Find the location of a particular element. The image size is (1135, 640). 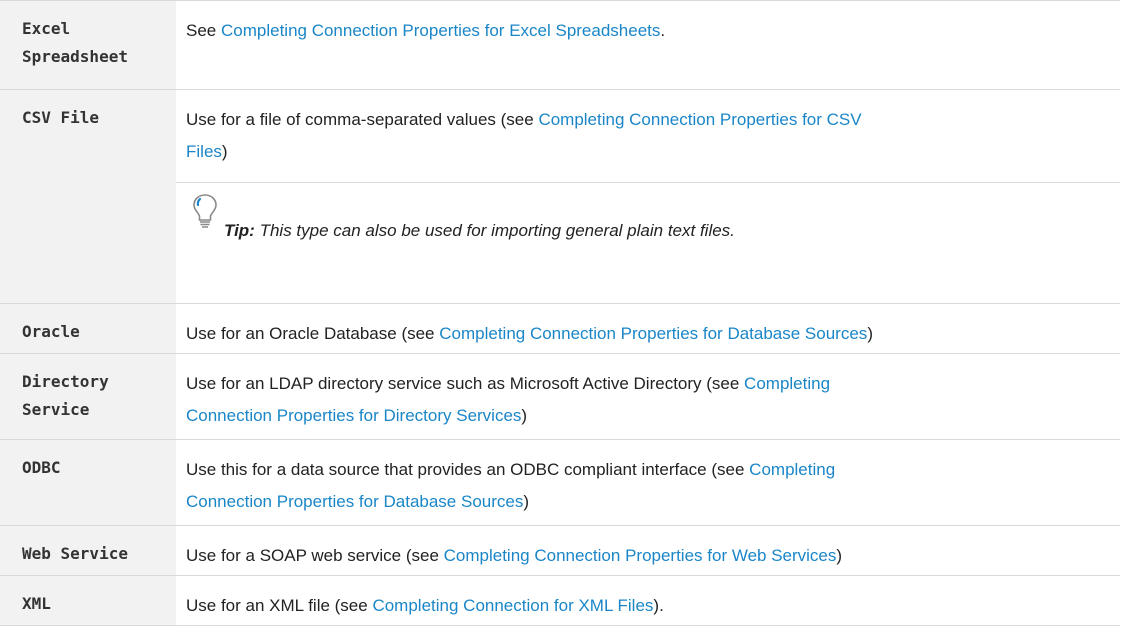

type-label-line: Directory is located at coordinates (65, 381).